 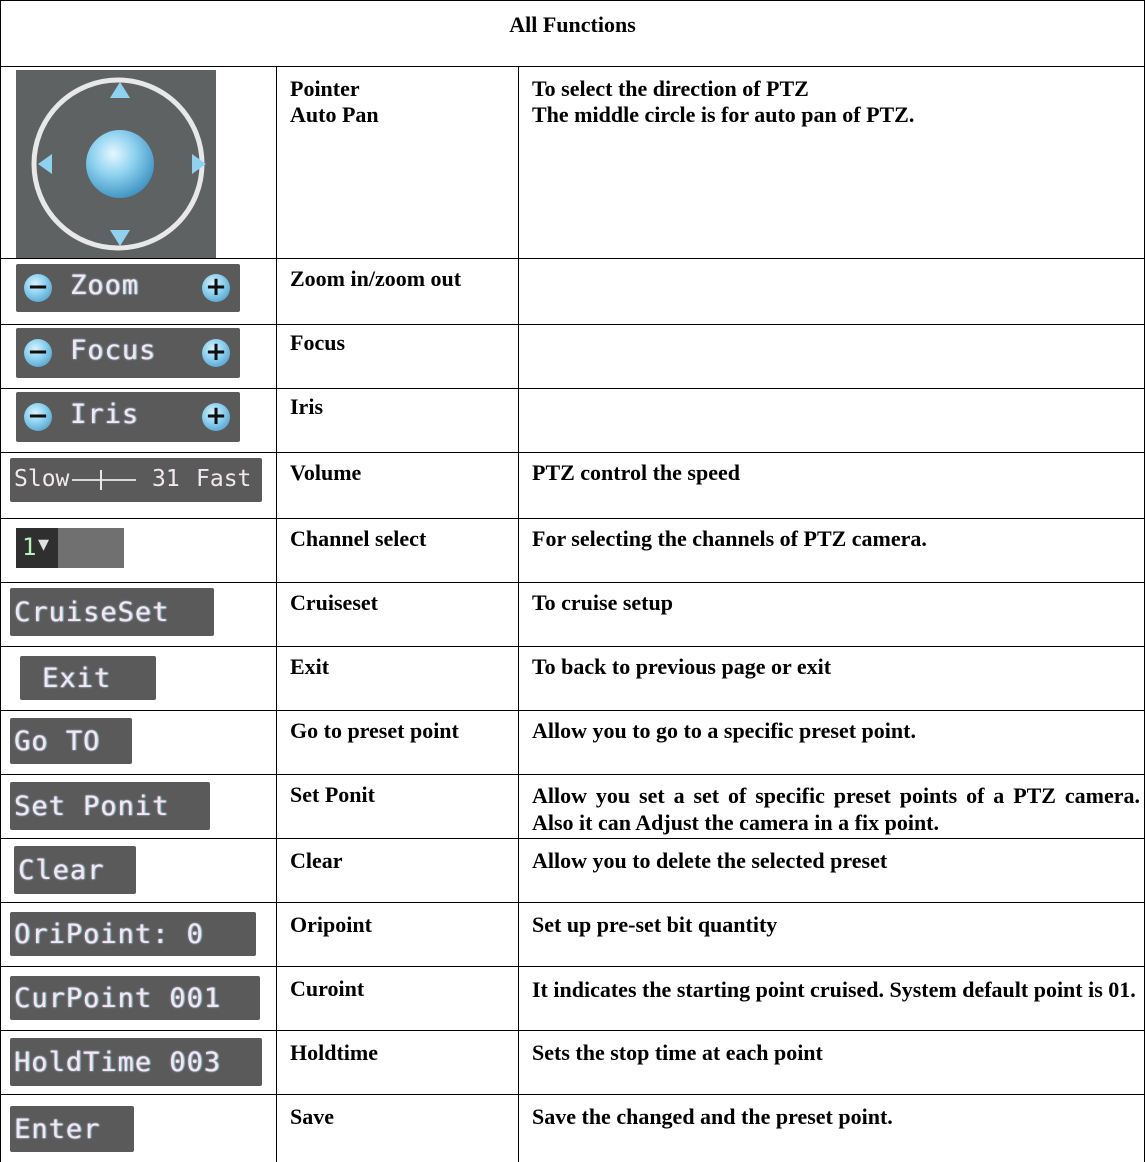 I want to click on holdtime-description: Sets the stop time at each point, so click(x=677, y=1052).